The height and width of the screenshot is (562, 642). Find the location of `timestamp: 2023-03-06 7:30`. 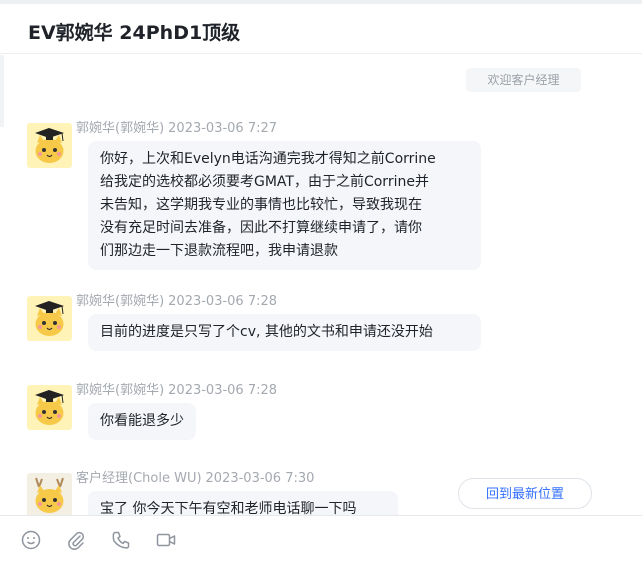

timestamp: 2023-03-06 7:30 is located at coordinates (260, 478).